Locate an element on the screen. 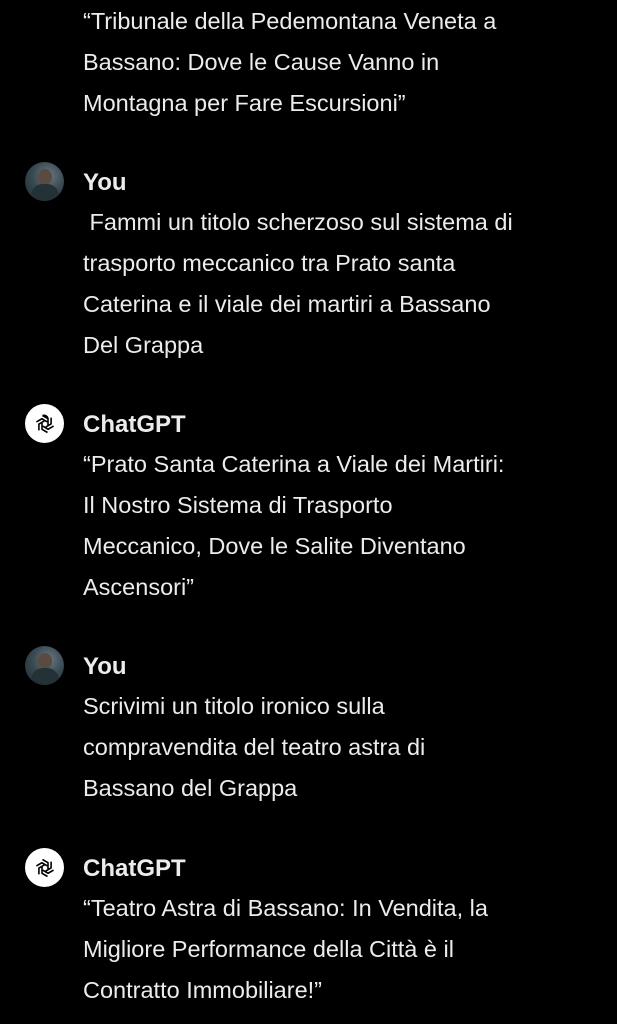 This screenshot has height=1024, width=617. message-line: Del Grappa is located at coordinates (143, 345).